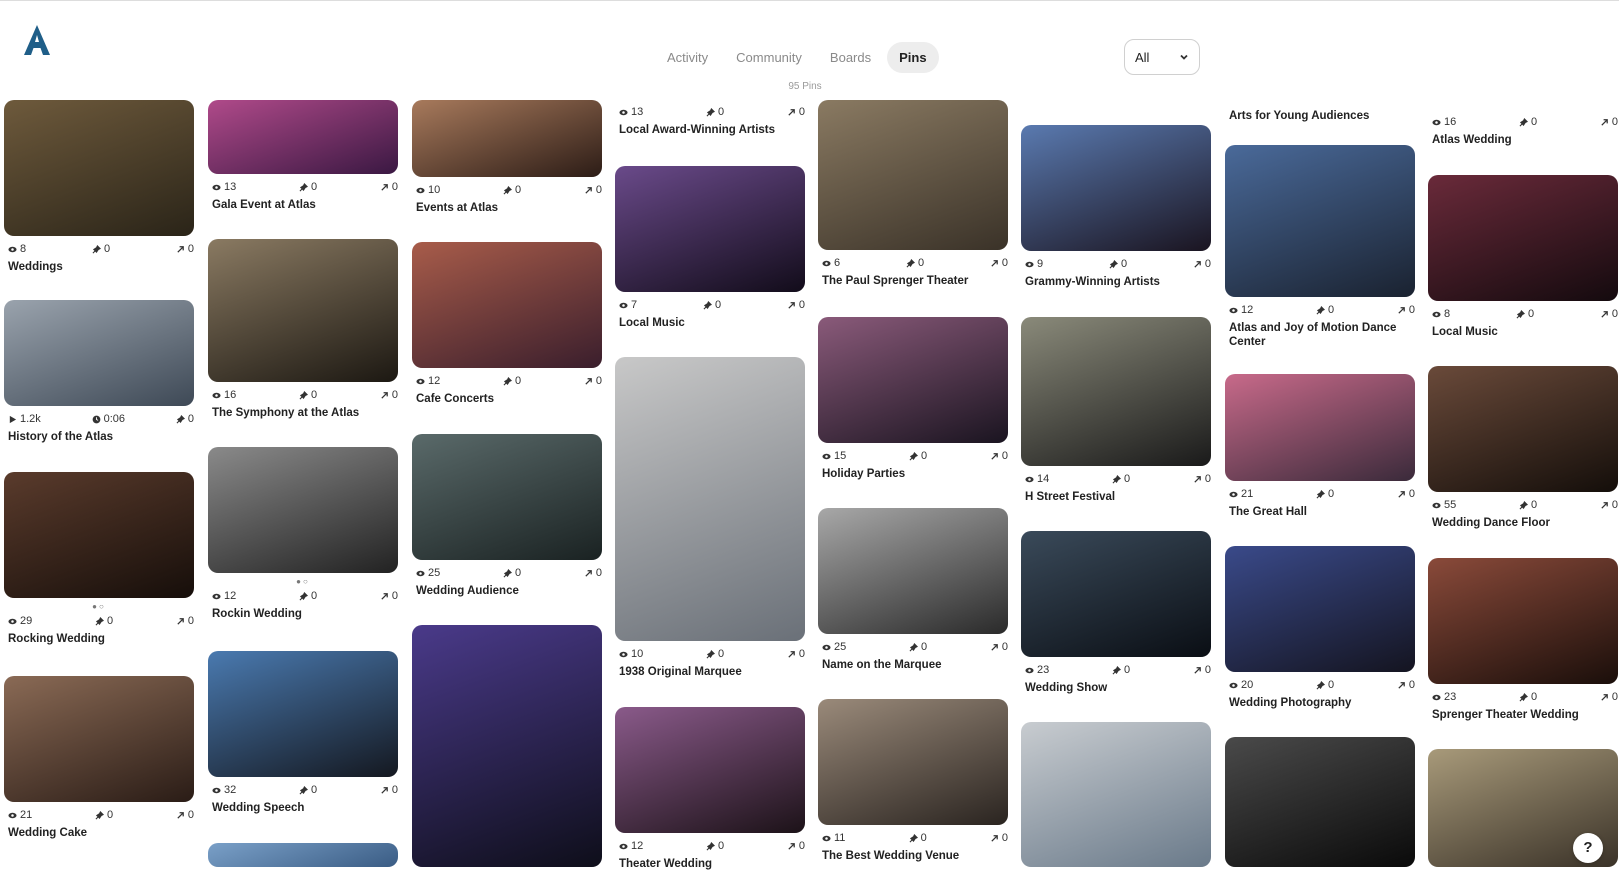 The width and height of the screenshot is (1619, 871). What do you see at coordinates (509, 591) in the screenshot?
I see `pin-title: Wedding Audience` at bounding box center [509, 591].